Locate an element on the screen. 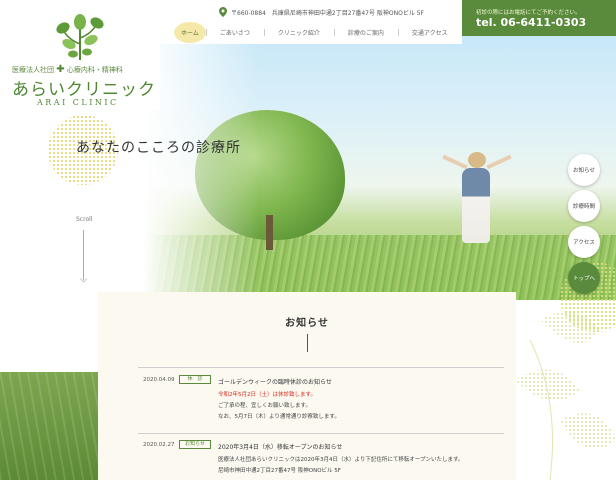 The width and height of the screenshot is (616, 480). leaf-logo-icon is located at coordinates (80, 37).